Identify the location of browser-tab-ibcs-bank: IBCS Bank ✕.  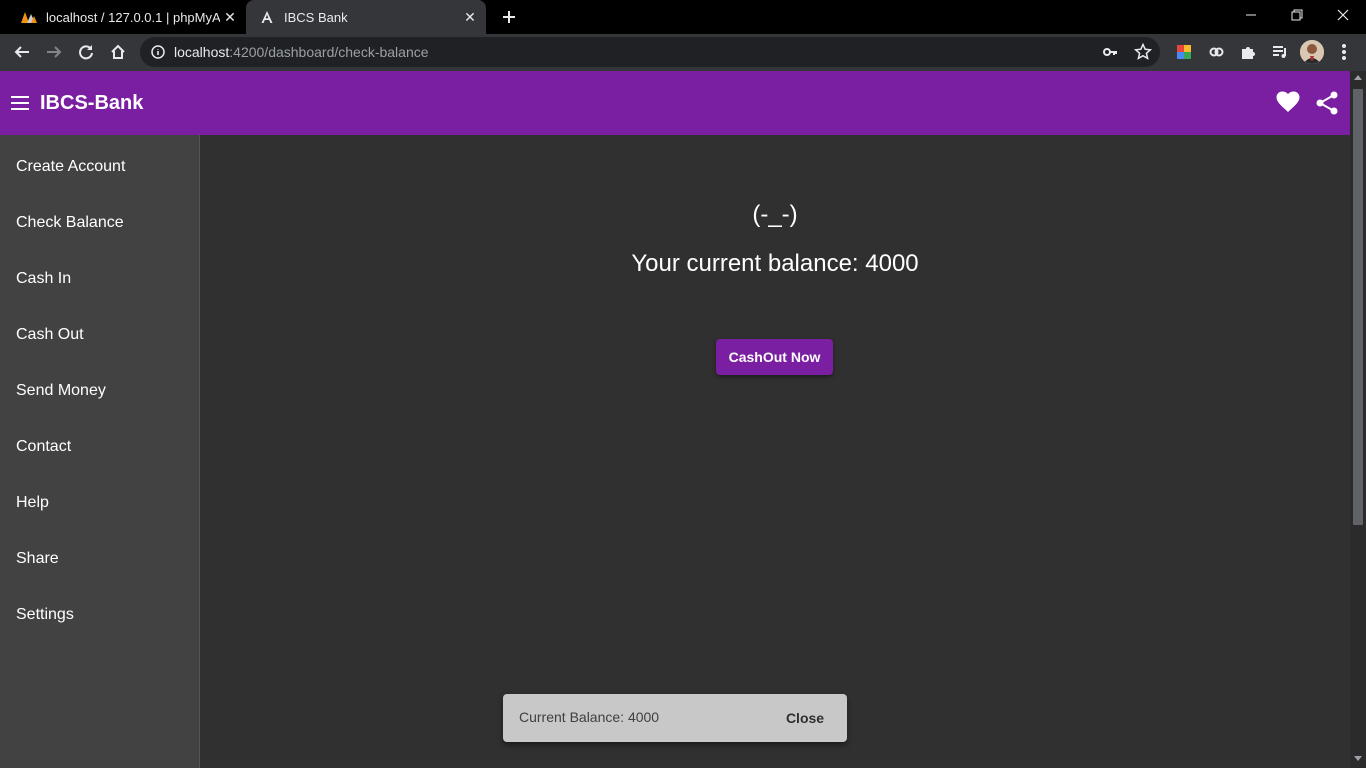
(366, 17).